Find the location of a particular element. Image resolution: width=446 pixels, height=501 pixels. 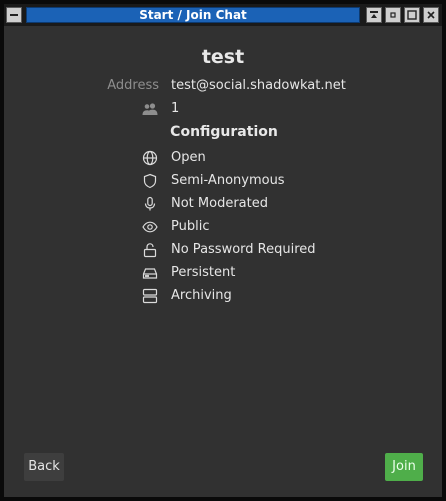

config-item-no-password: No Password Required is located at coordinates (223, 250).